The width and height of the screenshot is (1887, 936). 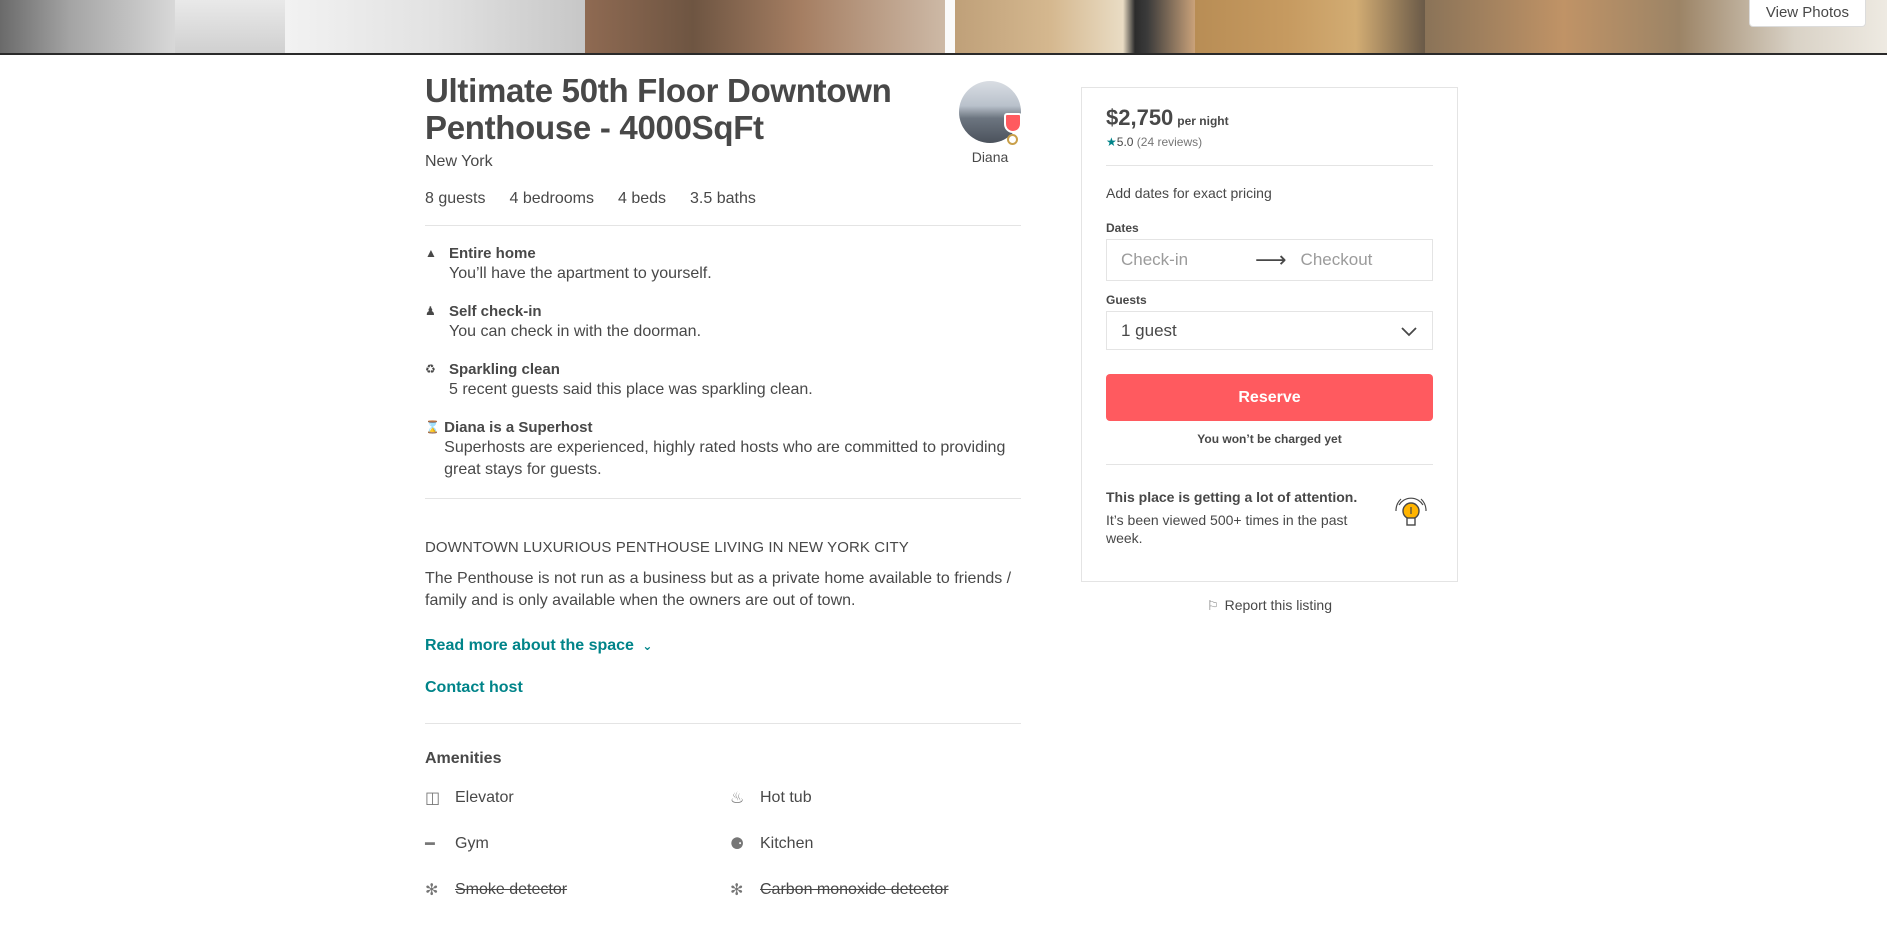 What do you see at coordinates (1212, 605) in the screenshot?
I see `flag-icon: ⚐` at bounding box center [1212, 605].